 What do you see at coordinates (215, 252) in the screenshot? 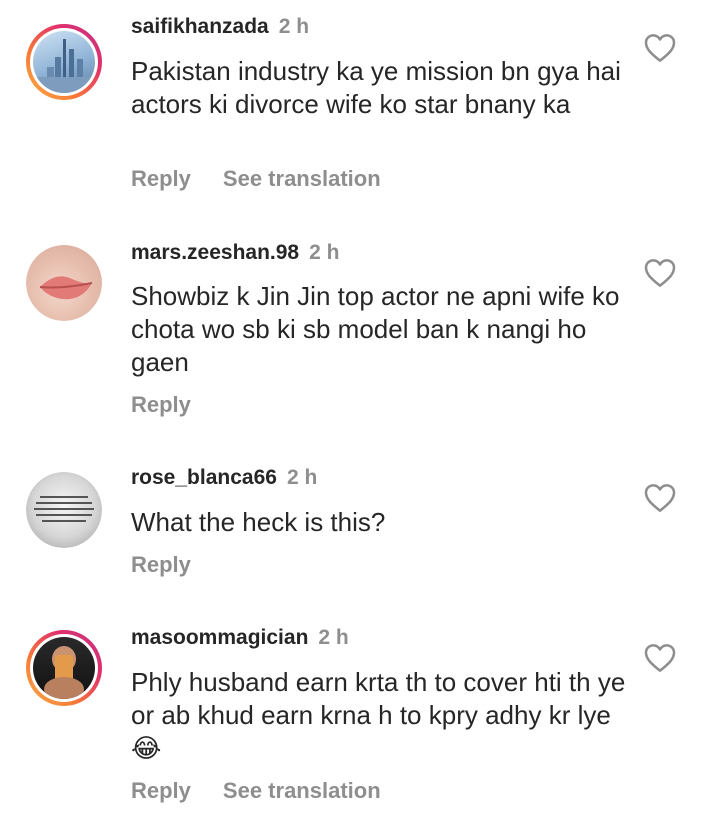
I see `username: mars.zeeshan.98` at bounding box center [215, 252].